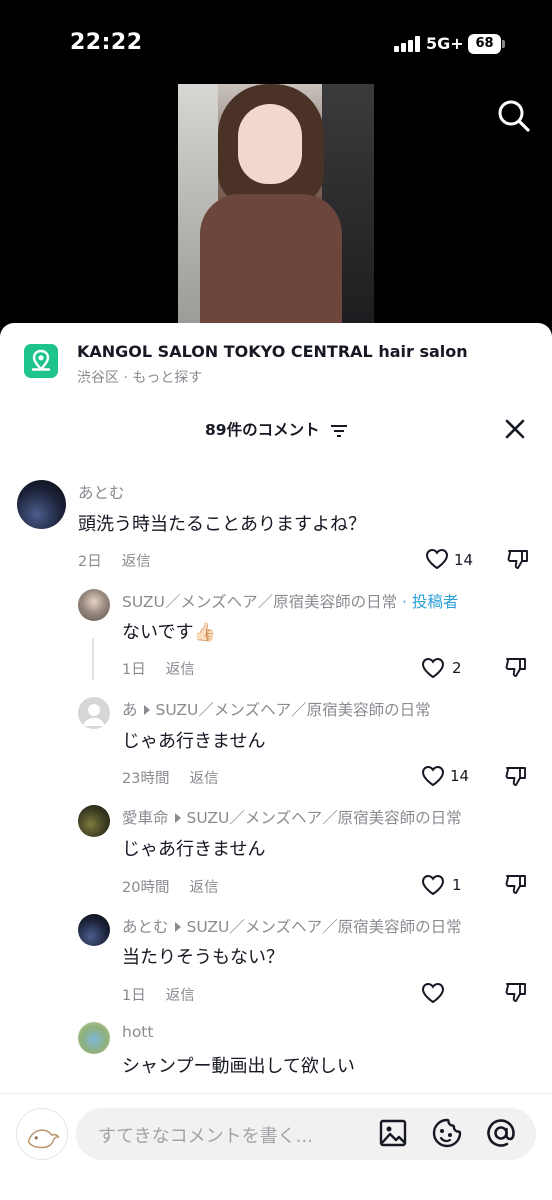 This screenshot has width=552, height=1200. Describe the element at coordinates (114, 560) in the screenshot. I see `comment-meta: 2日 返信` at that location.